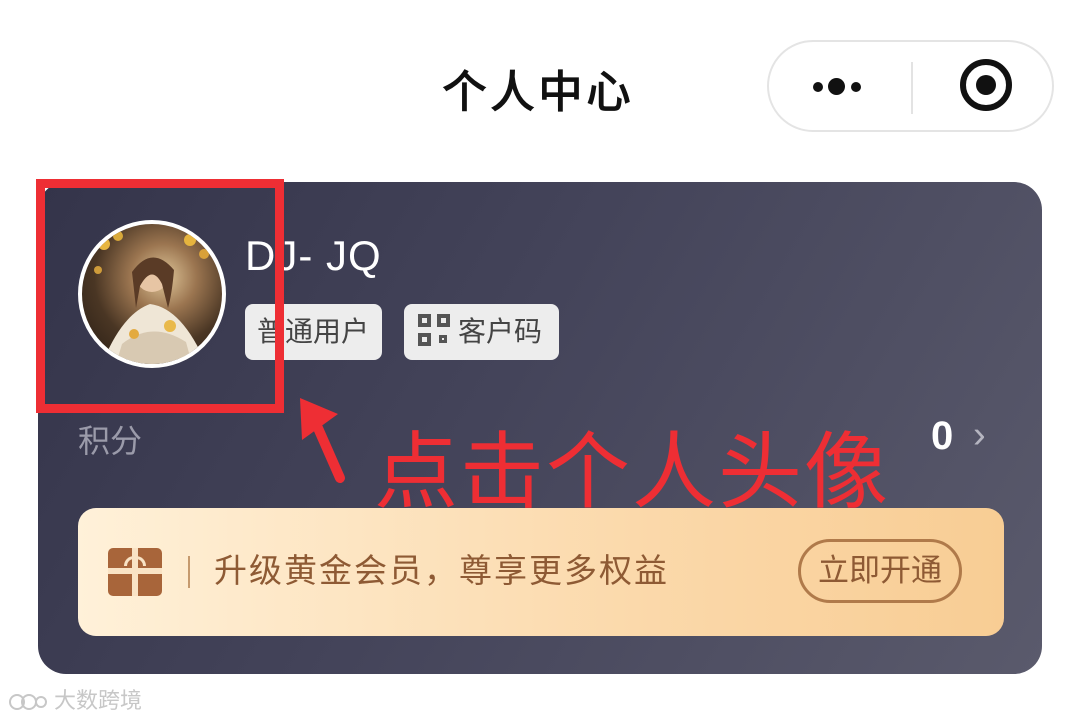  Describe the element at coordinates (28, 702) in the screenshot. I see `watermark-logo-icon` at that location.